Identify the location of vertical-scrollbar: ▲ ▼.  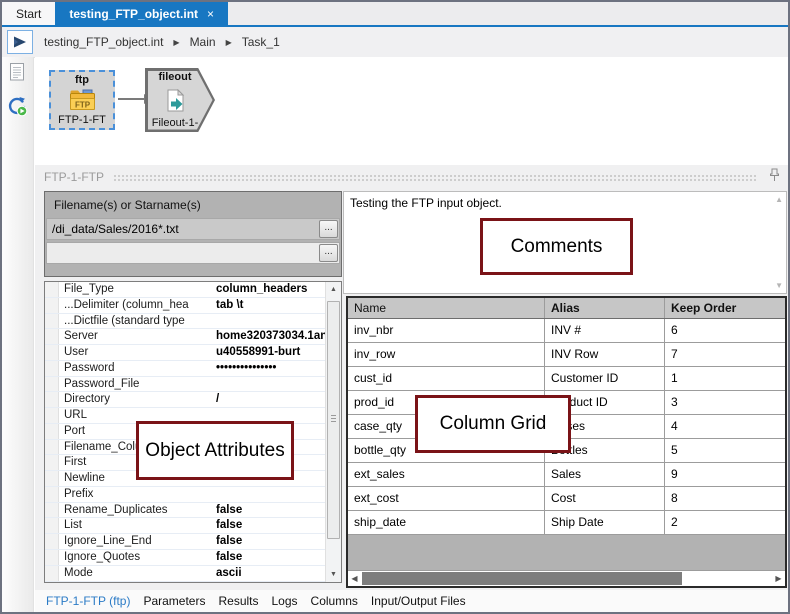
(333, 432).